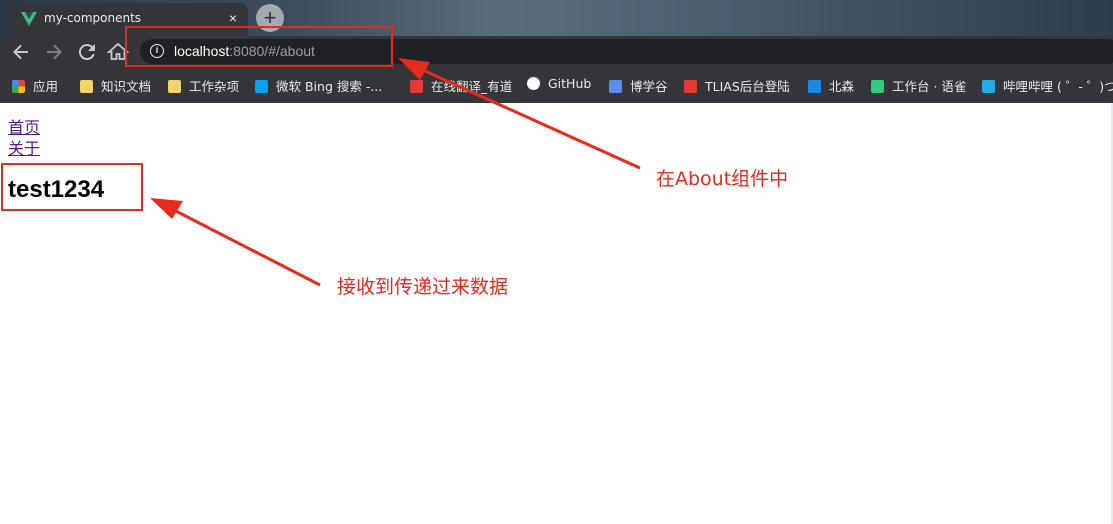  I want to click on tab-close-icon: ×, so click(233, 18).